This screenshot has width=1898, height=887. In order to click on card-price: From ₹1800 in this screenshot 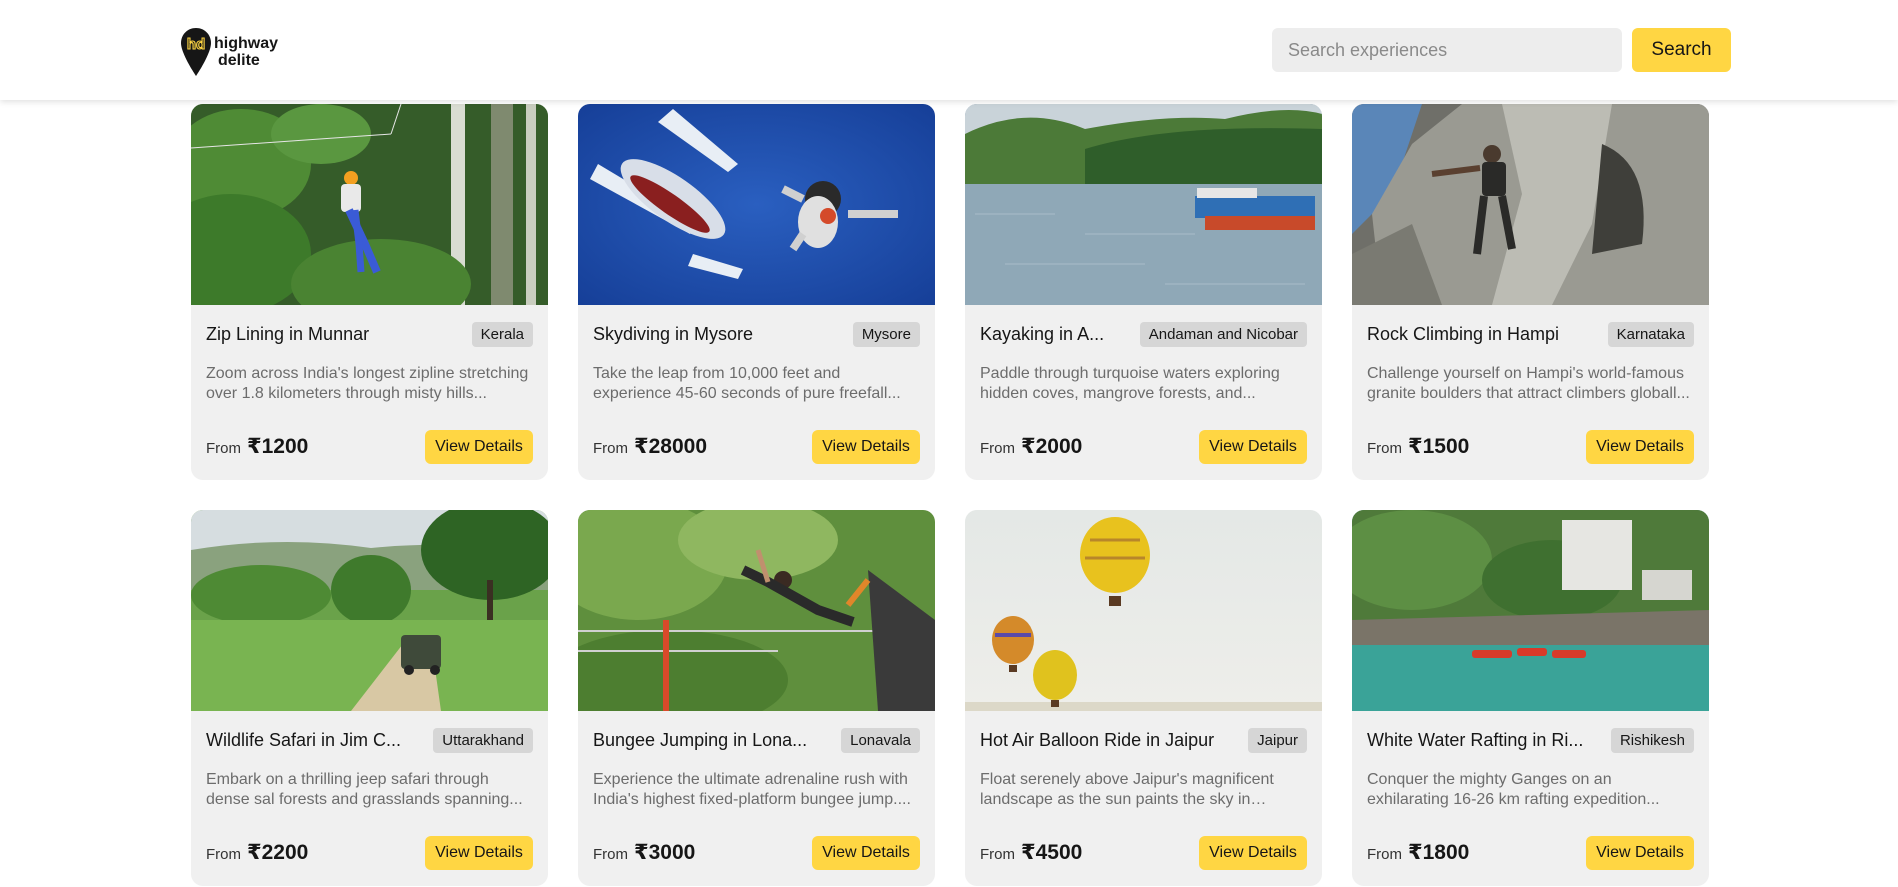, I will do `click(1418, 852)`.